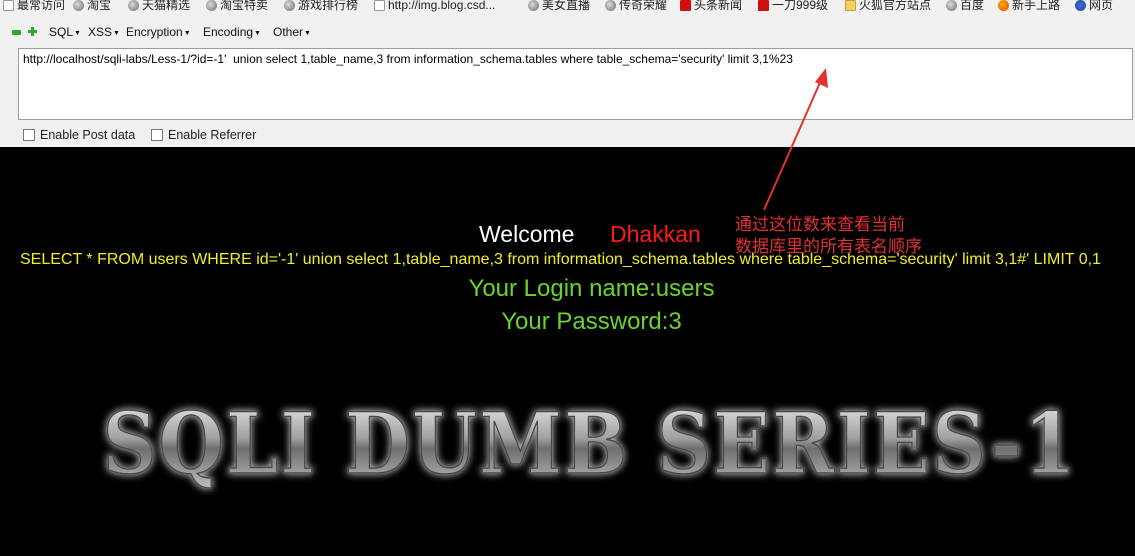  I want to click on bookmark-live: 美女直播, so click(559, 6).